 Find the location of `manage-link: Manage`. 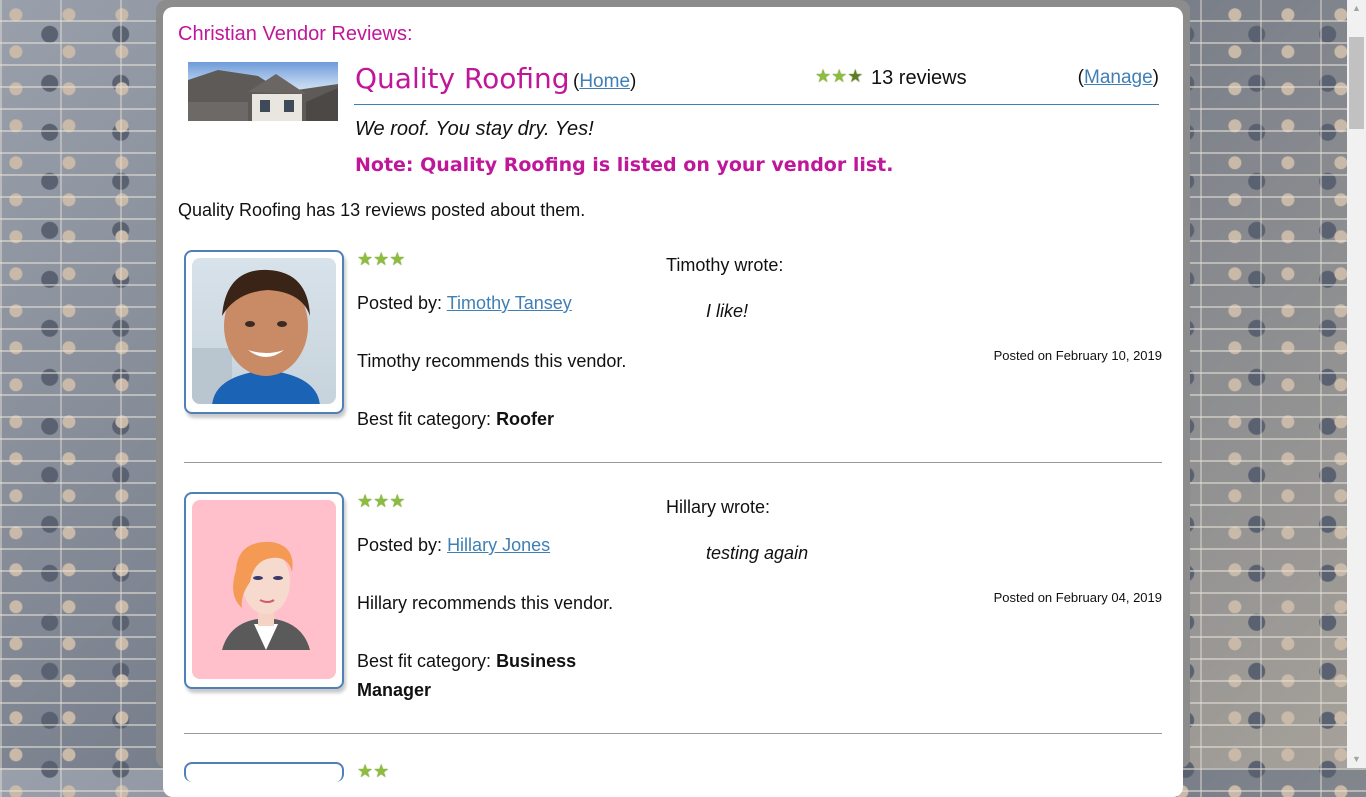

manage-link: Manage is located at coordinates (1118, 77).